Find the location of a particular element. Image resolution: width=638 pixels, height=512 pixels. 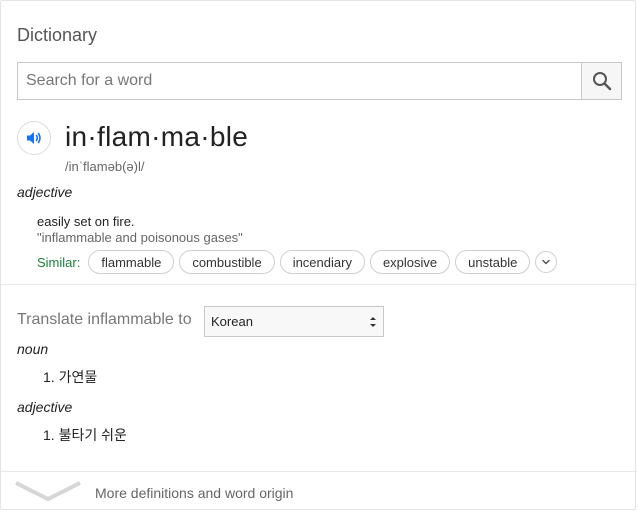

expand-similar-button is located at coordinates (546, 262).